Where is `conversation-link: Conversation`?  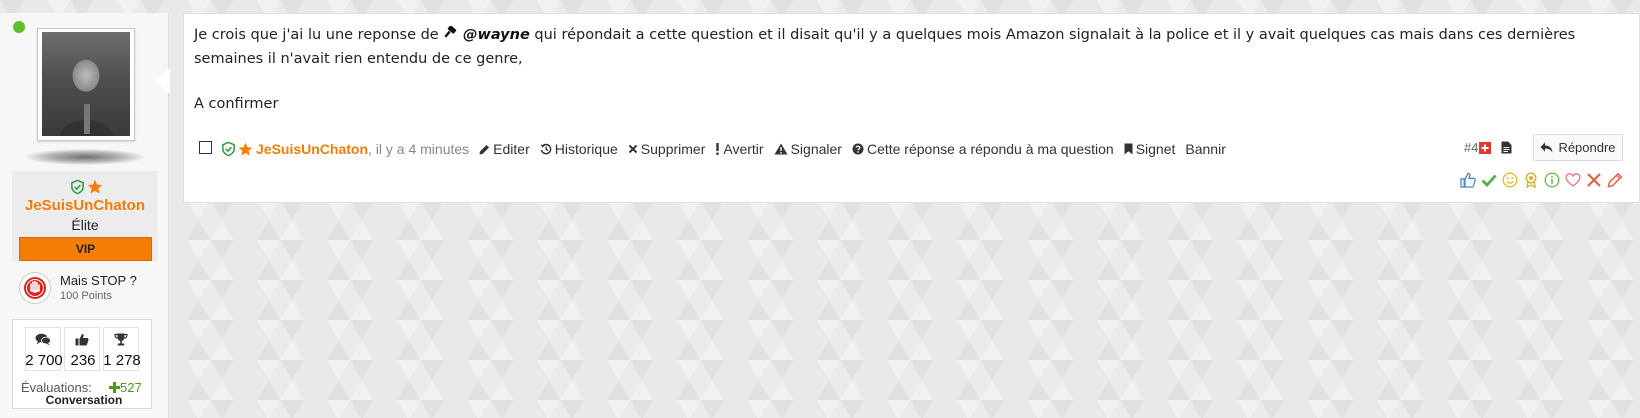
conversation-link: Conversation is located at coordinates (84, 400).